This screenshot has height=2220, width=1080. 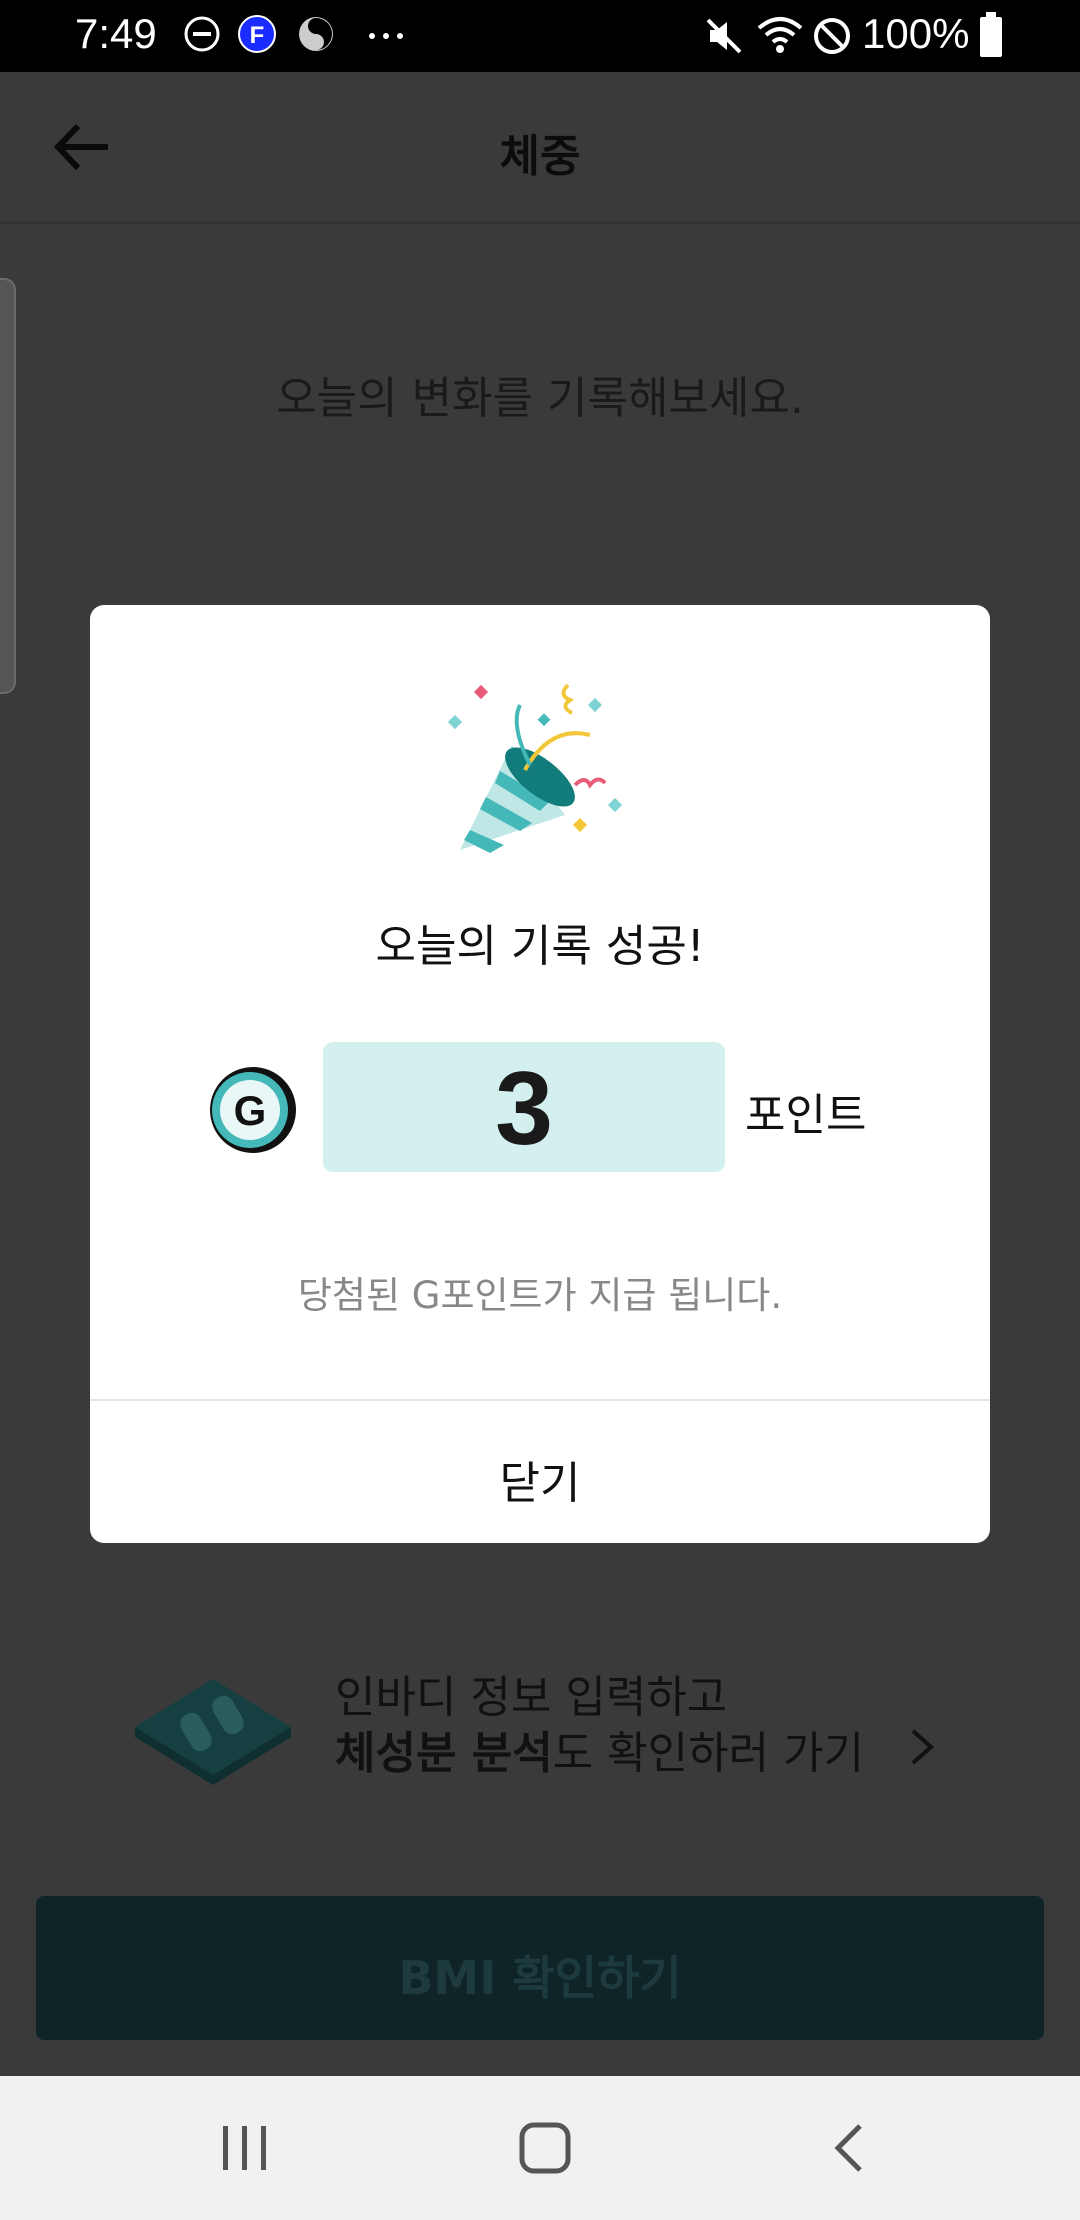 What do you see at coordinates (850, 2148) in the screenshot?
I see `back-nav-icon` at bounding box center [850, 2148].